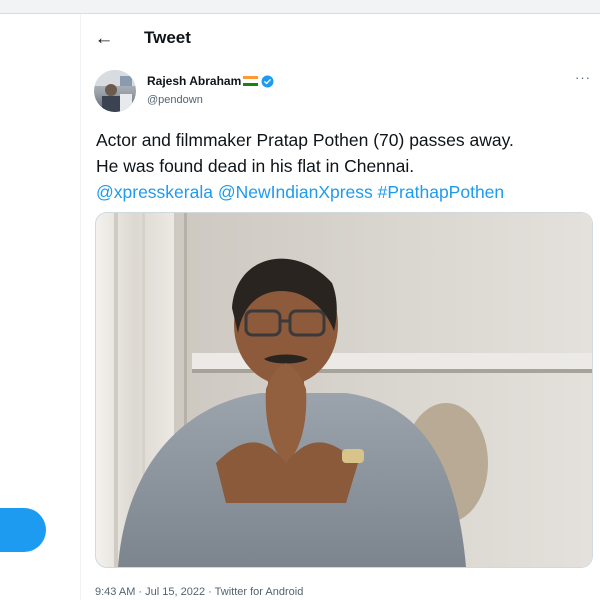 This screenshot has width=600, height=600. What do you see at coordinates (104, 39) in the screenshot?
I see `arrow-left-icon: ←` at bounding box center [104, 39].